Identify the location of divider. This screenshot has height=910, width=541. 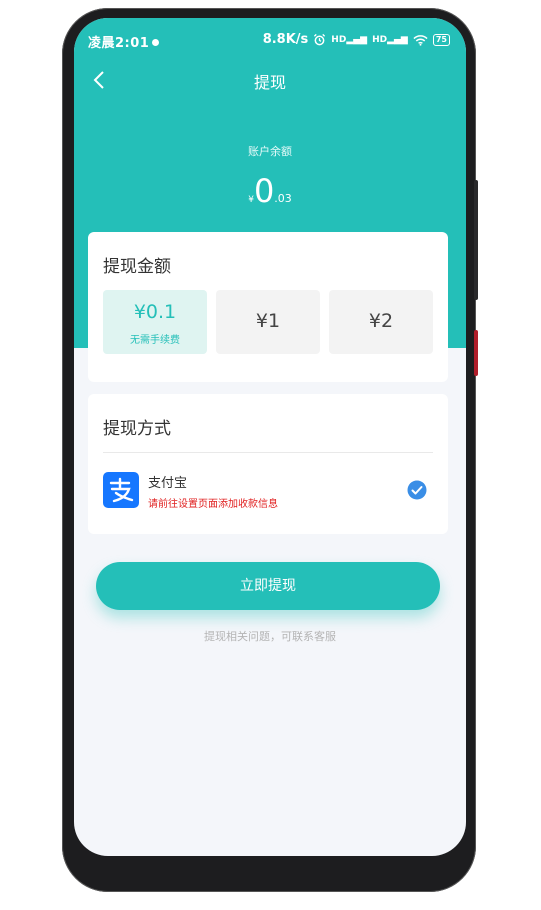
(268, 452).